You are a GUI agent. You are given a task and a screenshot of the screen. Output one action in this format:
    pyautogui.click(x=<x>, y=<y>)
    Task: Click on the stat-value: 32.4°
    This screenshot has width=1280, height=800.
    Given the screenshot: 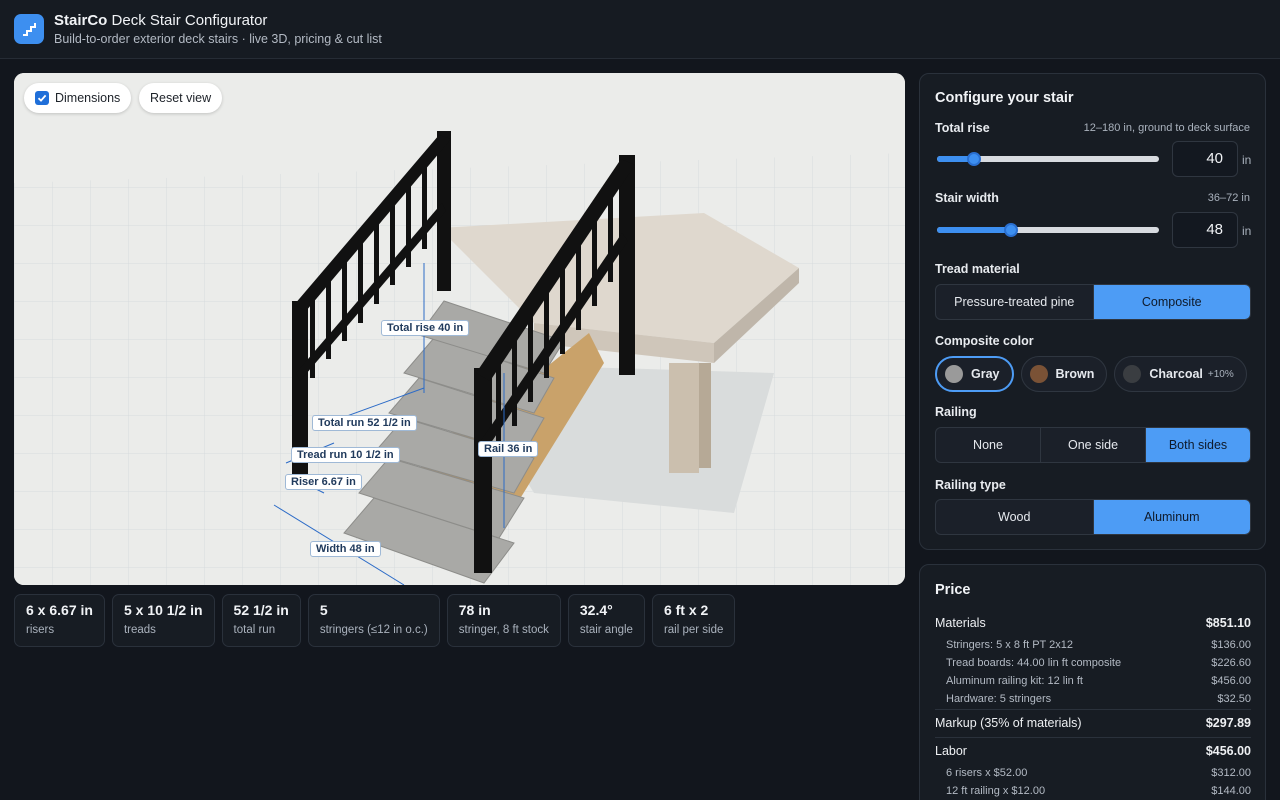 What is the action you would take?
    pyautogui.click(x=596, y=610)
    